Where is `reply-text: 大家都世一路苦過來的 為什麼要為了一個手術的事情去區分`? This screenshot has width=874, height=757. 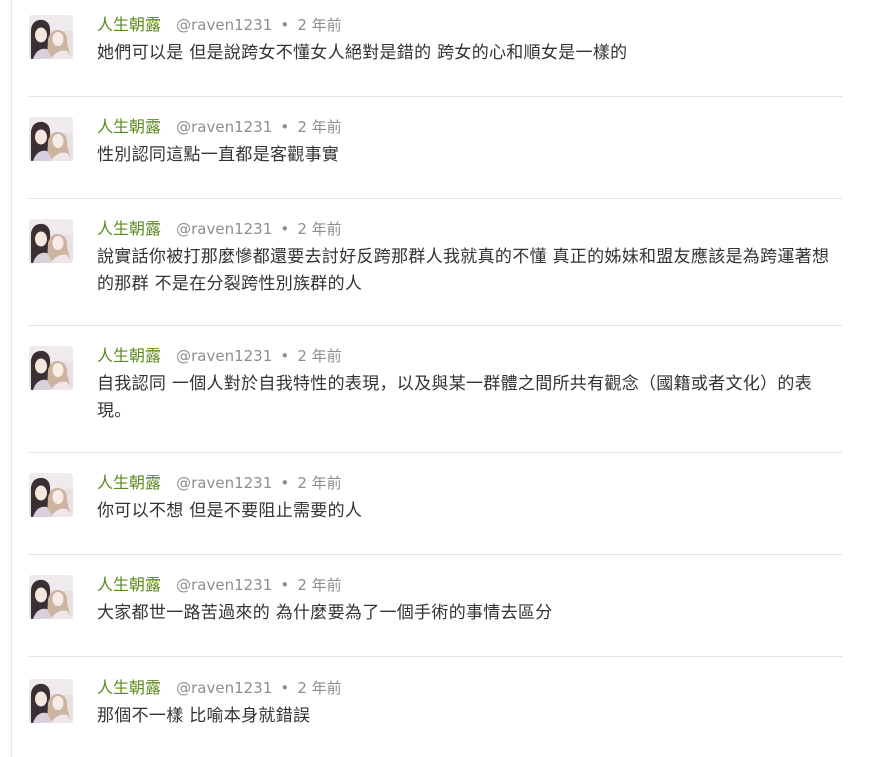
reply-text: 大家都世一路苦過來的 為什麼要為了一個手術的事情去區分 is located at coordinates (325, 613).